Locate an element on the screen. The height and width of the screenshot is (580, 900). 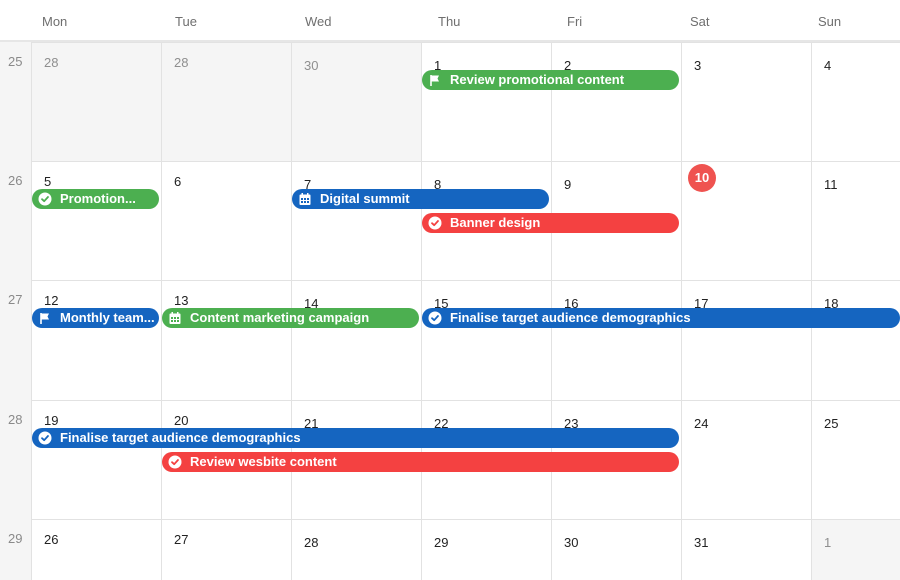
event-bar: Banner design is located at coordinates (550, 223).